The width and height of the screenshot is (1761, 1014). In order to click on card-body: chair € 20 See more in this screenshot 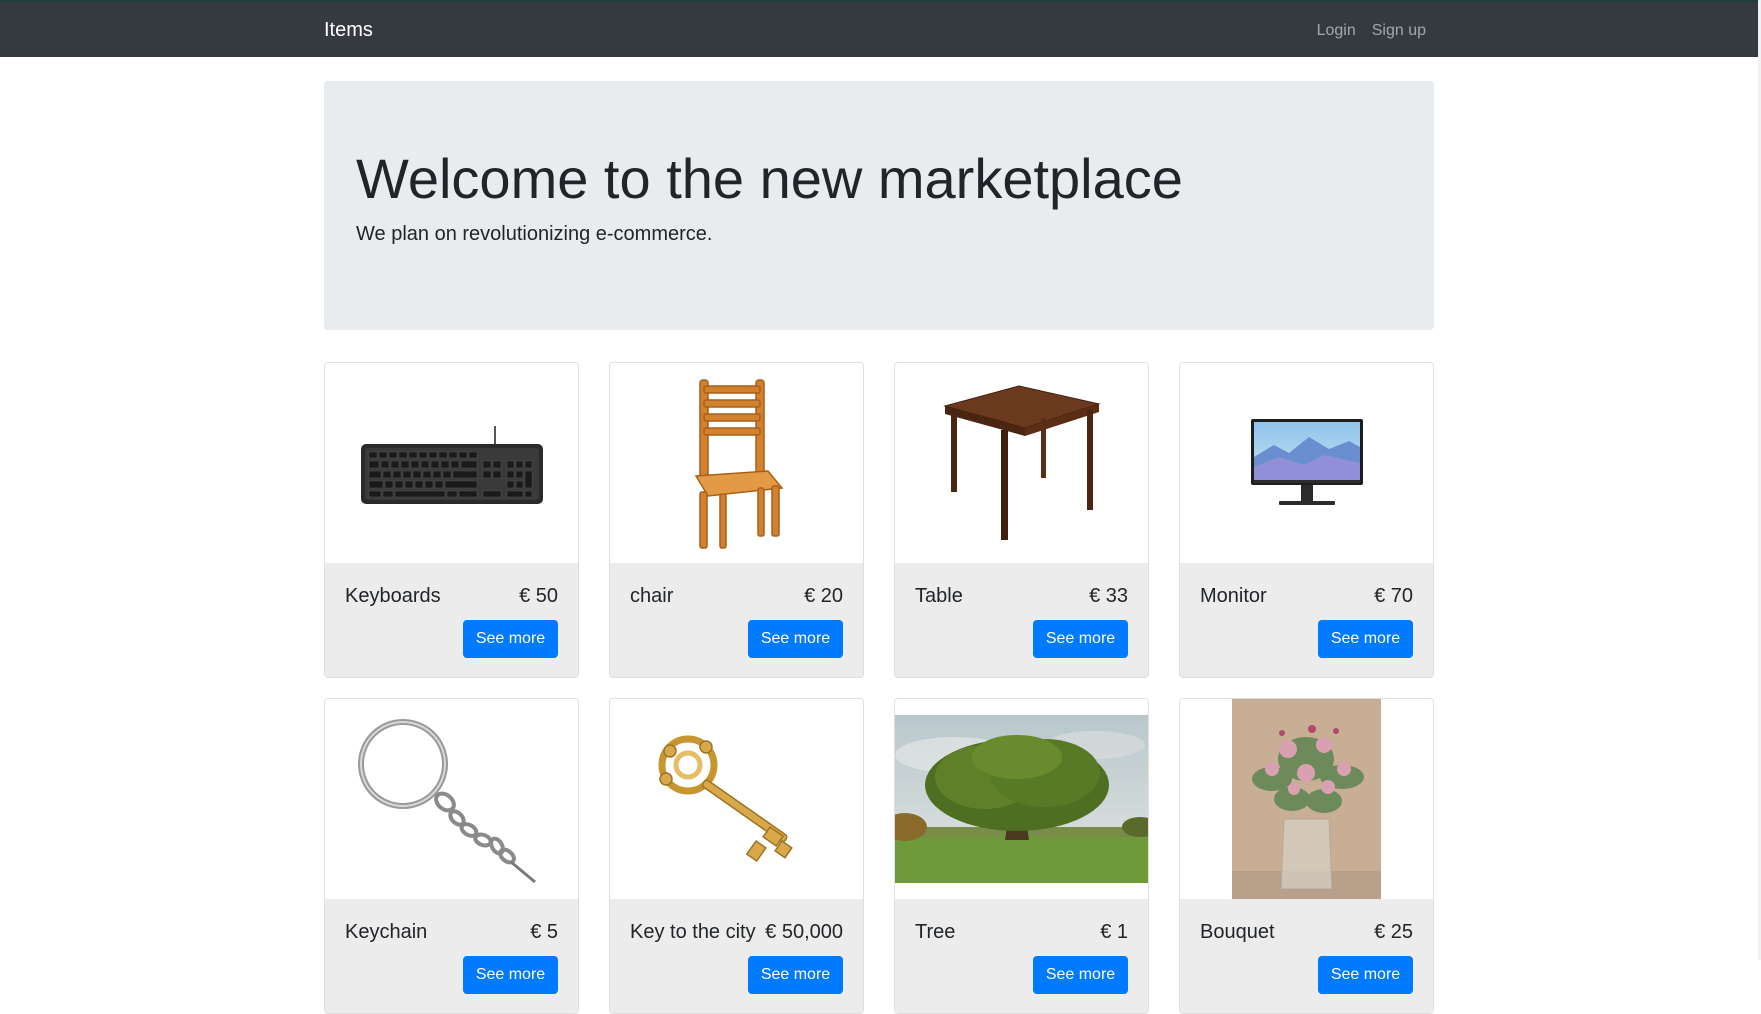, I will do `click(736, 620)`.